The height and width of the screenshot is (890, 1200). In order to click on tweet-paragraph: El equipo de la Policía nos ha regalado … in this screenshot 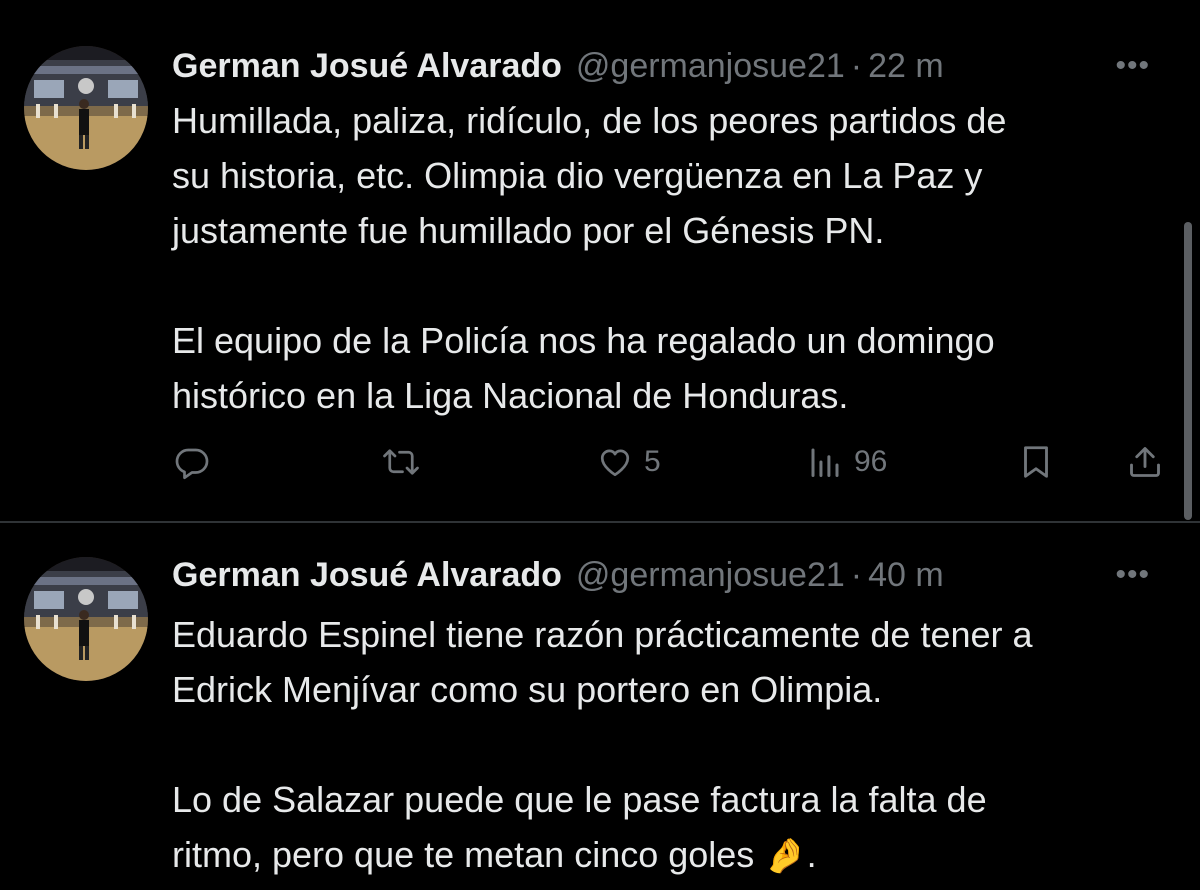, I will do `click(672, 368)`.